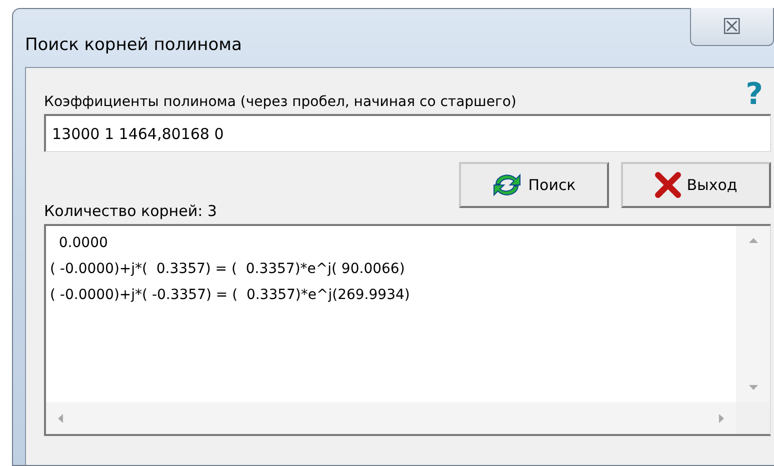 Image resolution: width=774 pixels, height=466 pixels. What do you see at coordinates (131, 212) in the screenshot?
I see `root-count-label: Количество корней: 3` at bounding box center [131, 212].